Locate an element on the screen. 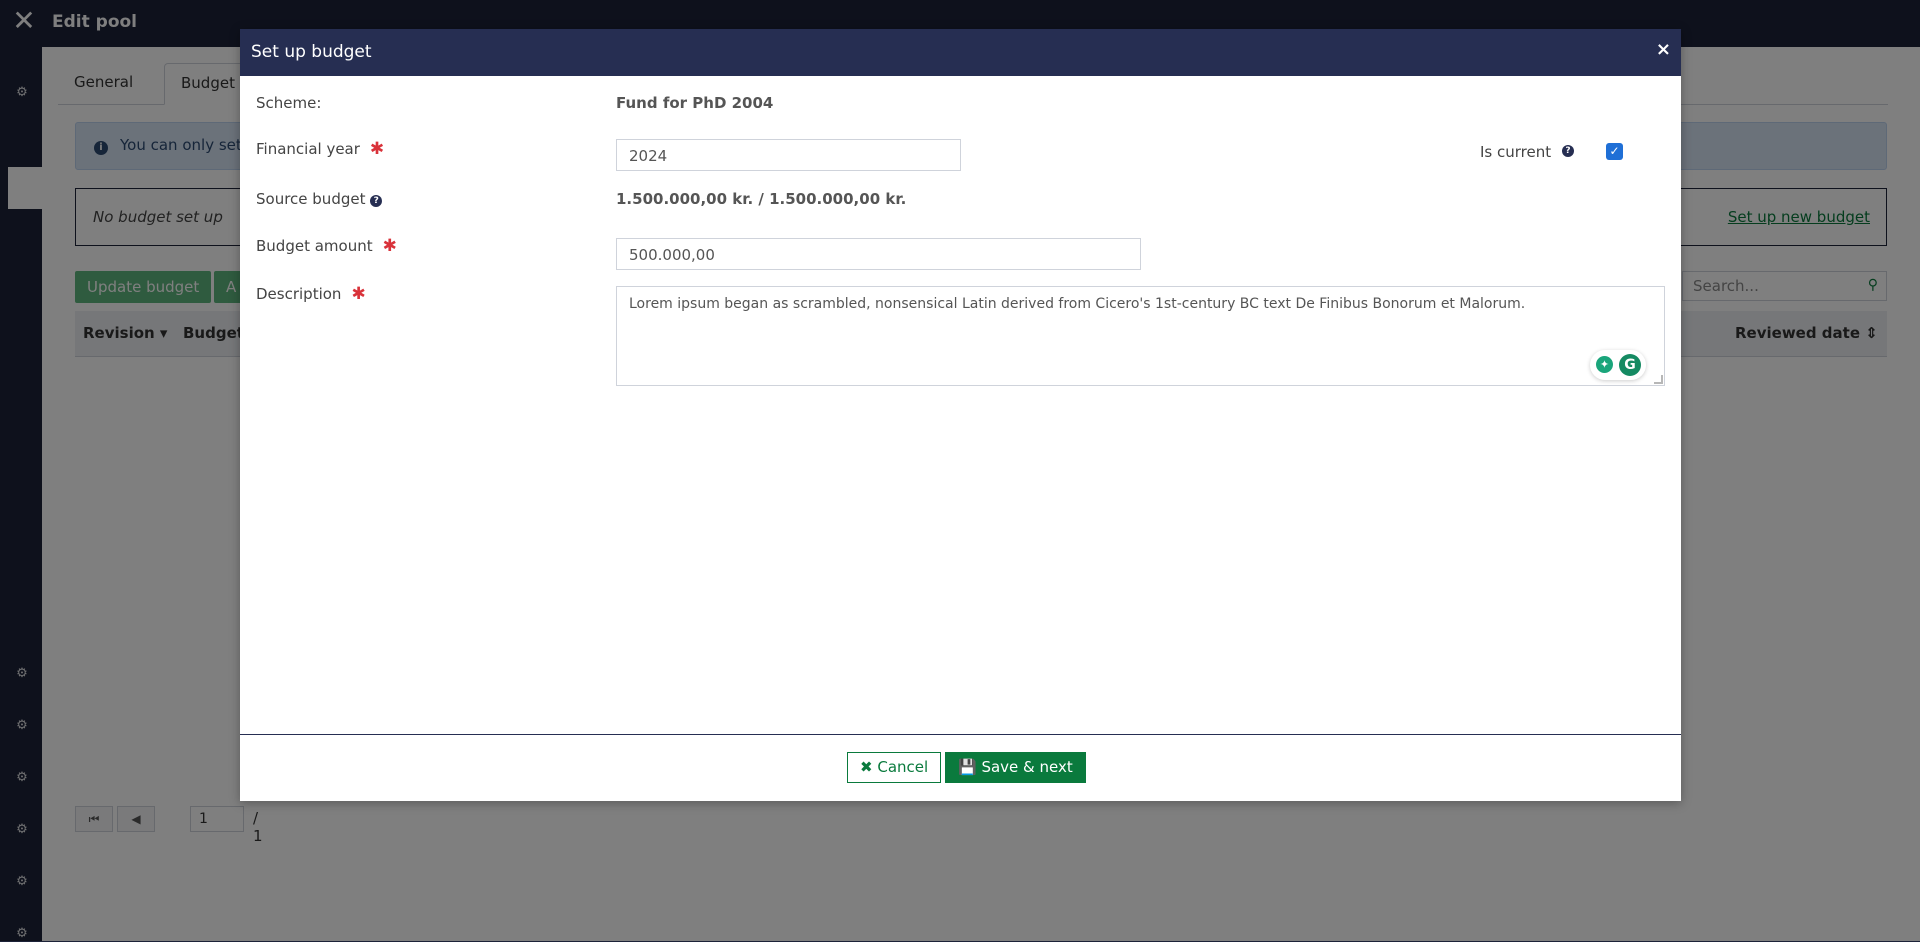  lightbulb-icon: ✦ is located at coordinates (1604, 364).